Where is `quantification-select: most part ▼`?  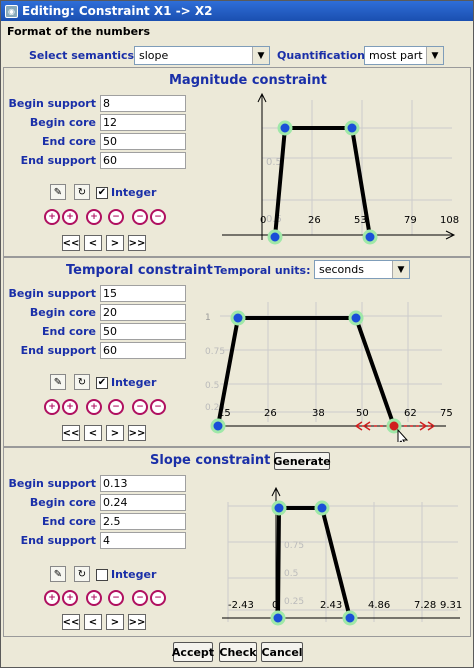
quantification-select: most part ▼ is located at coordinates (404, 55).